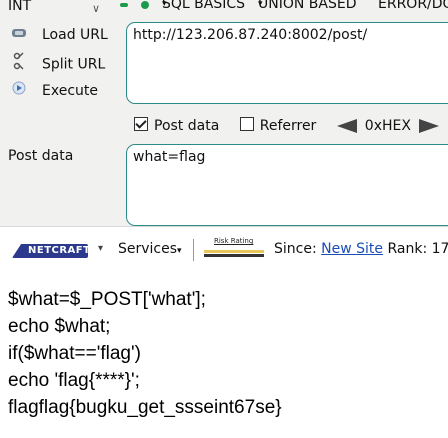  I want to click on post-data-toggle: Post data, so click(176, 125).